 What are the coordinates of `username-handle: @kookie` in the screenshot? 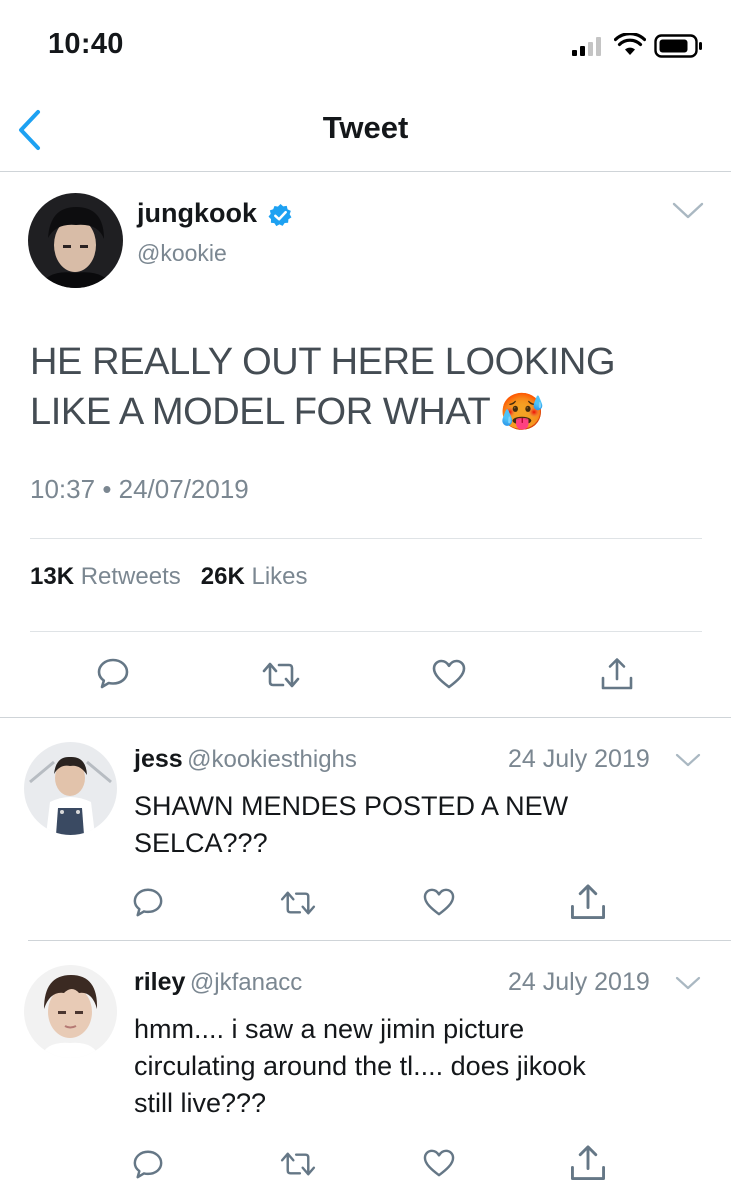 It's located at (182, 253).